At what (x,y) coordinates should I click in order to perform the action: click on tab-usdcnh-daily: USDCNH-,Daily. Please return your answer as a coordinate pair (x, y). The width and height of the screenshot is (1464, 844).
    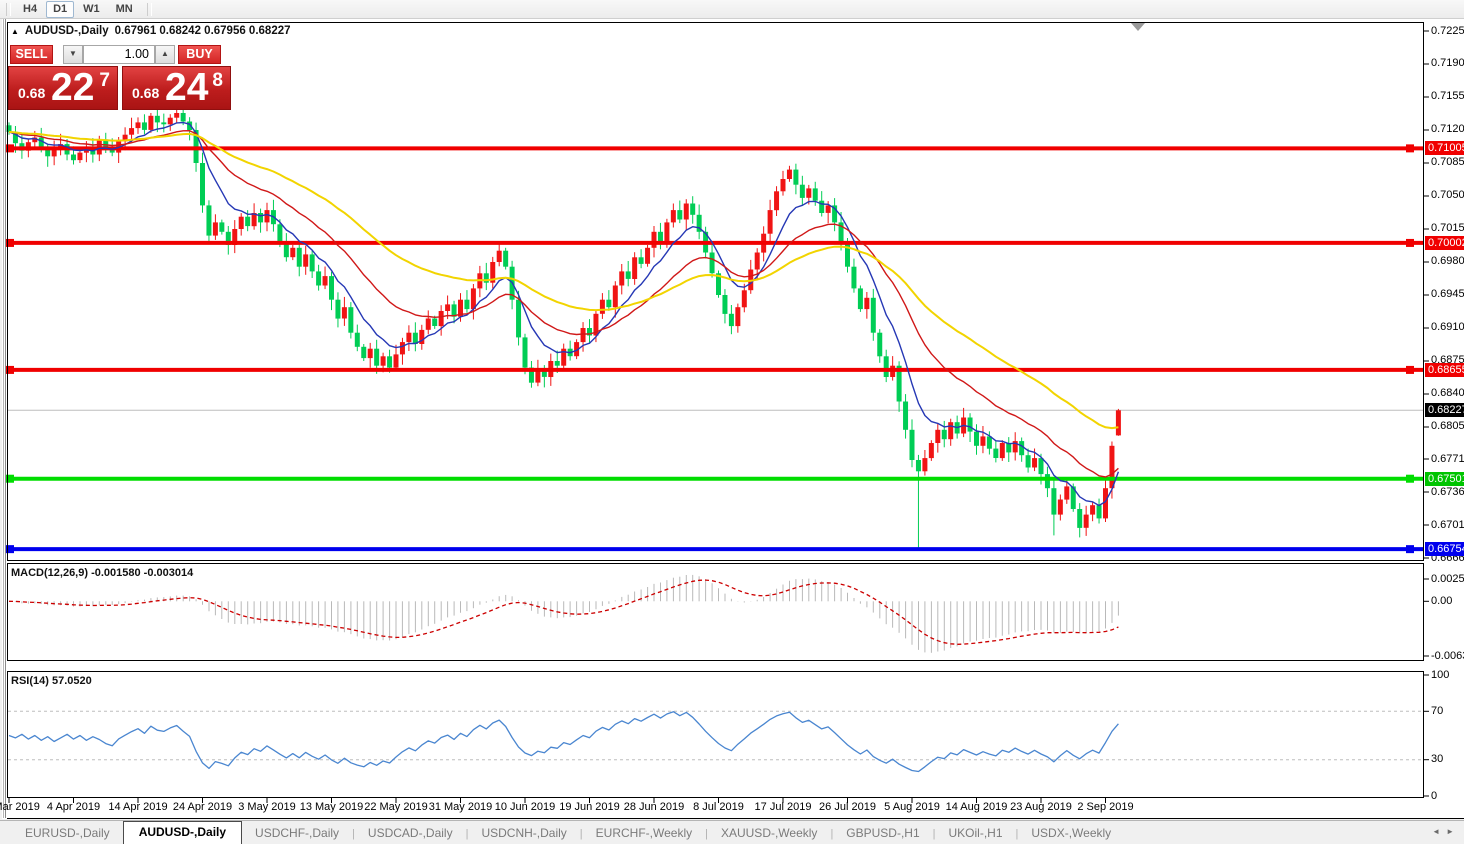
    Looking at the image, I should click on (523, 833).